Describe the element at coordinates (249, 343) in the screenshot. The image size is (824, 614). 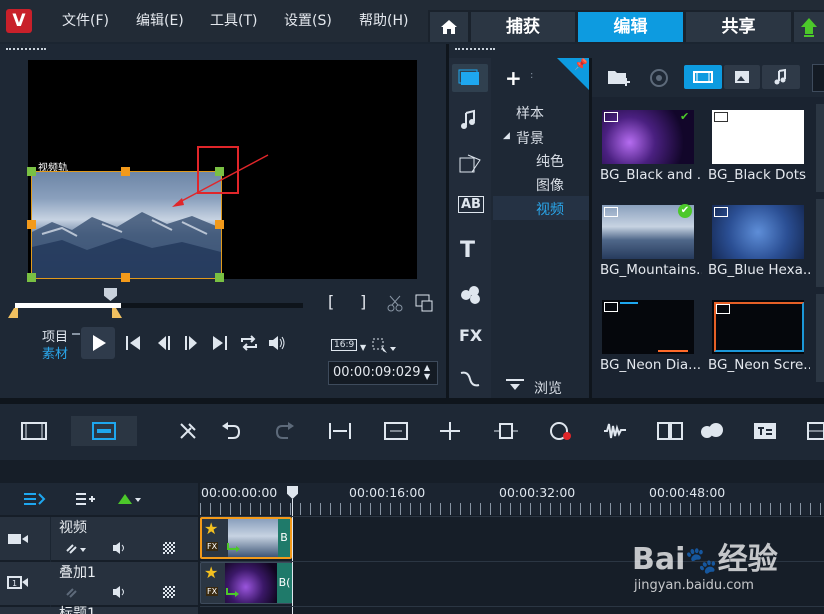
I see `repeat-icon` at that location.